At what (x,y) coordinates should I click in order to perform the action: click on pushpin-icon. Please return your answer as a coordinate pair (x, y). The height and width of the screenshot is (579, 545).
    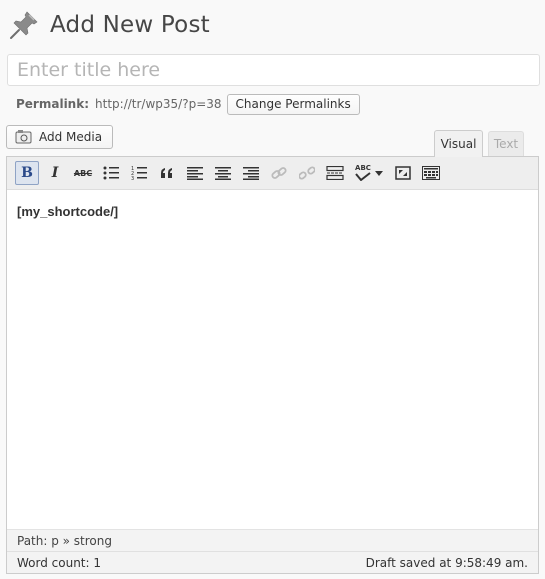
    Looking at the image, I should click on (24, 25).